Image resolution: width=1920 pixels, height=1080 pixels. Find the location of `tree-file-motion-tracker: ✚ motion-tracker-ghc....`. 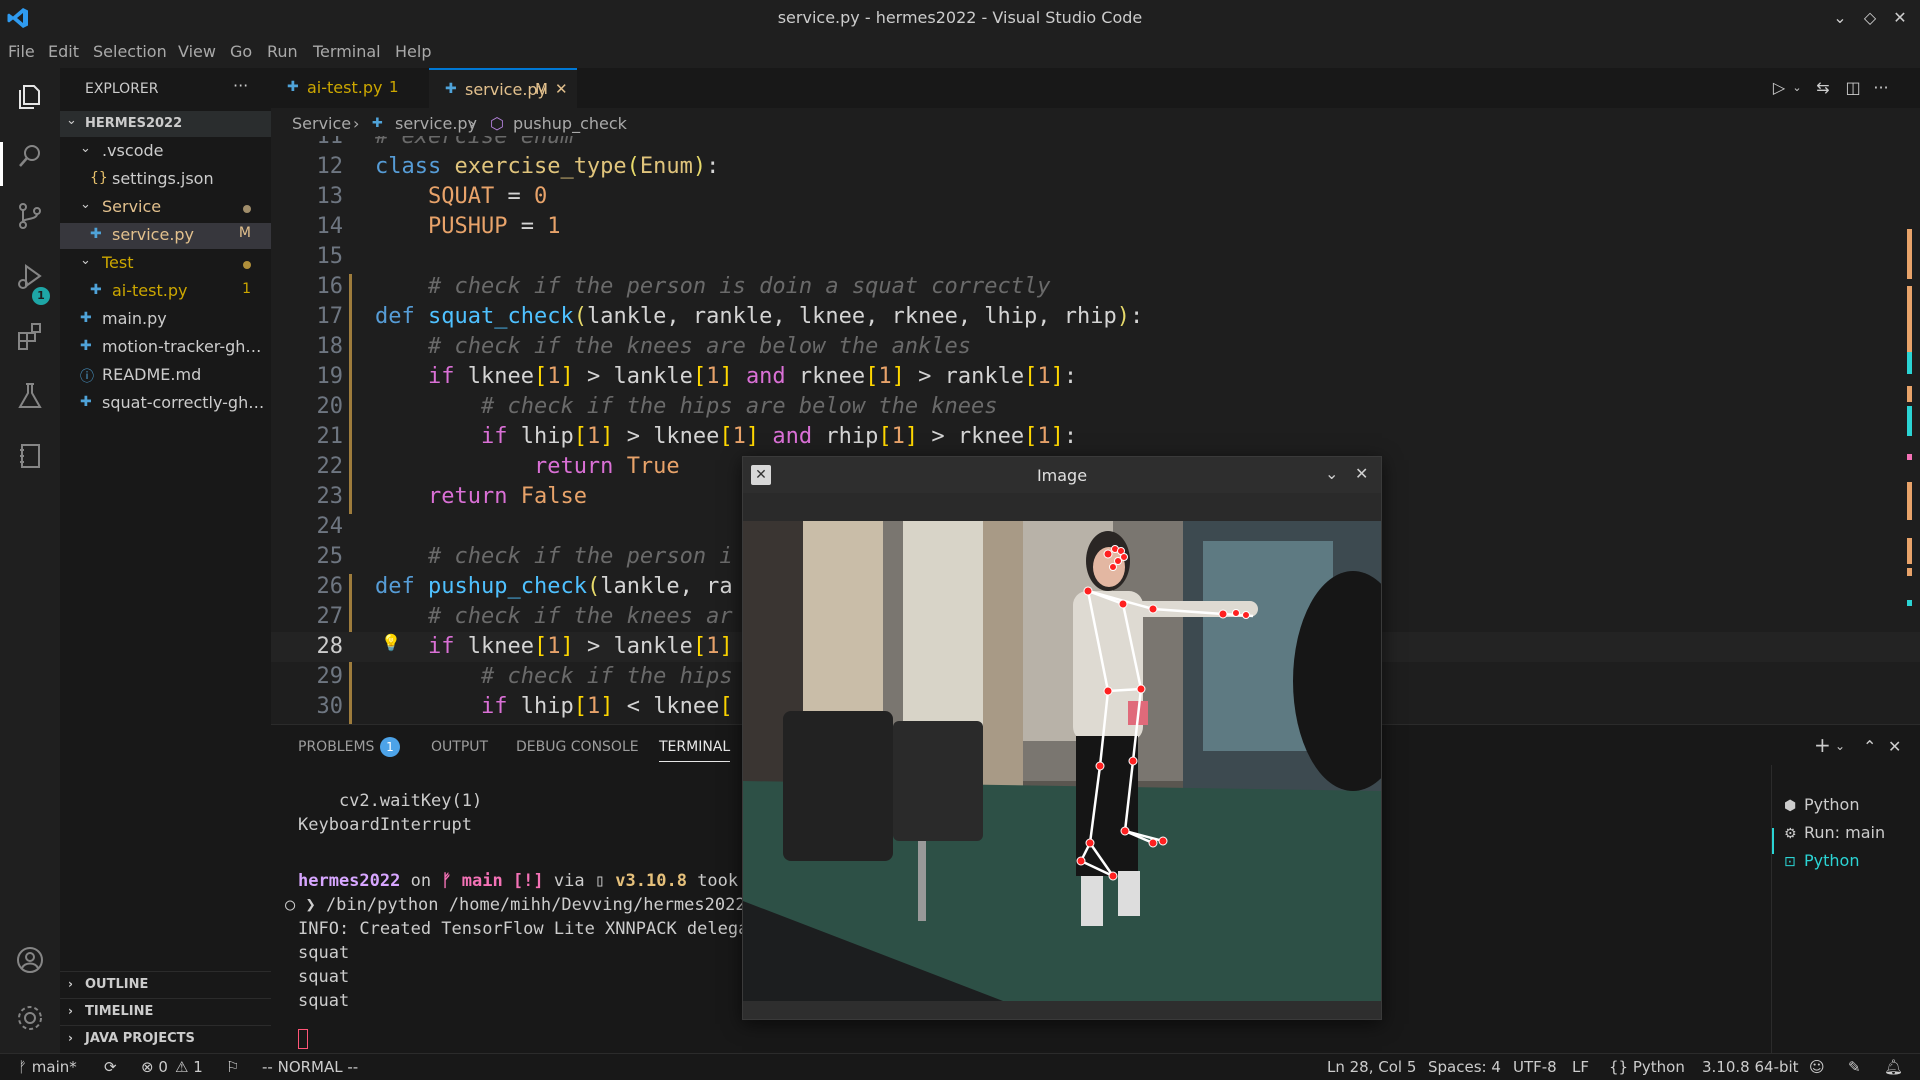

tree-file-motion-tracker: ✚ motion-tracker-ghc.... is located at coordinates (165, 348).